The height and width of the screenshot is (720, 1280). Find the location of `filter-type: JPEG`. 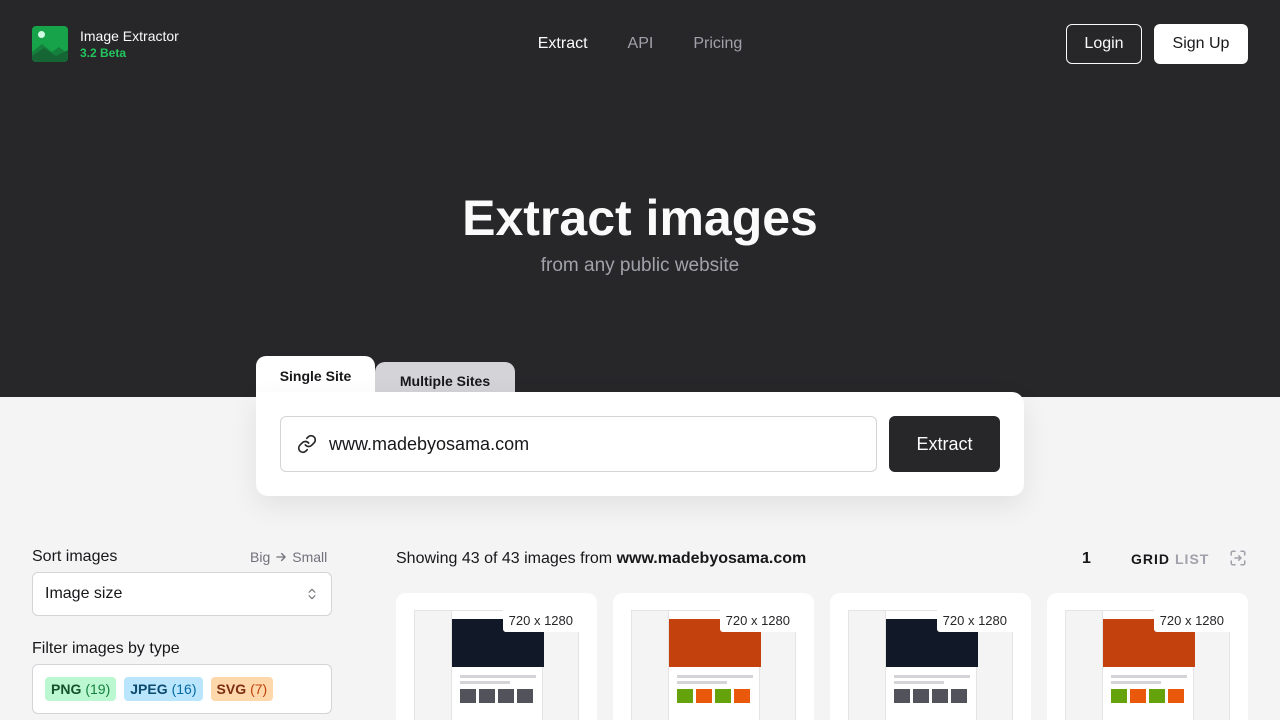

filter-type: JPEG is located at coordinates (149, 689).